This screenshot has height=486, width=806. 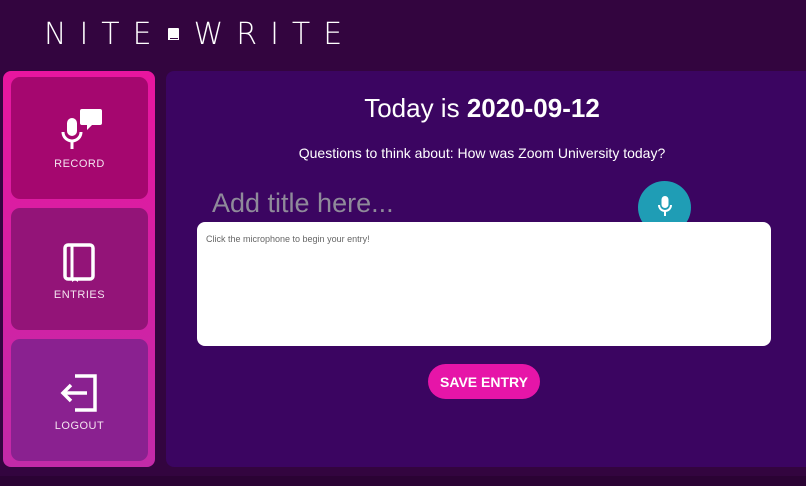 I want to click on logout-arrow-icon, so click(x=80, y=391).